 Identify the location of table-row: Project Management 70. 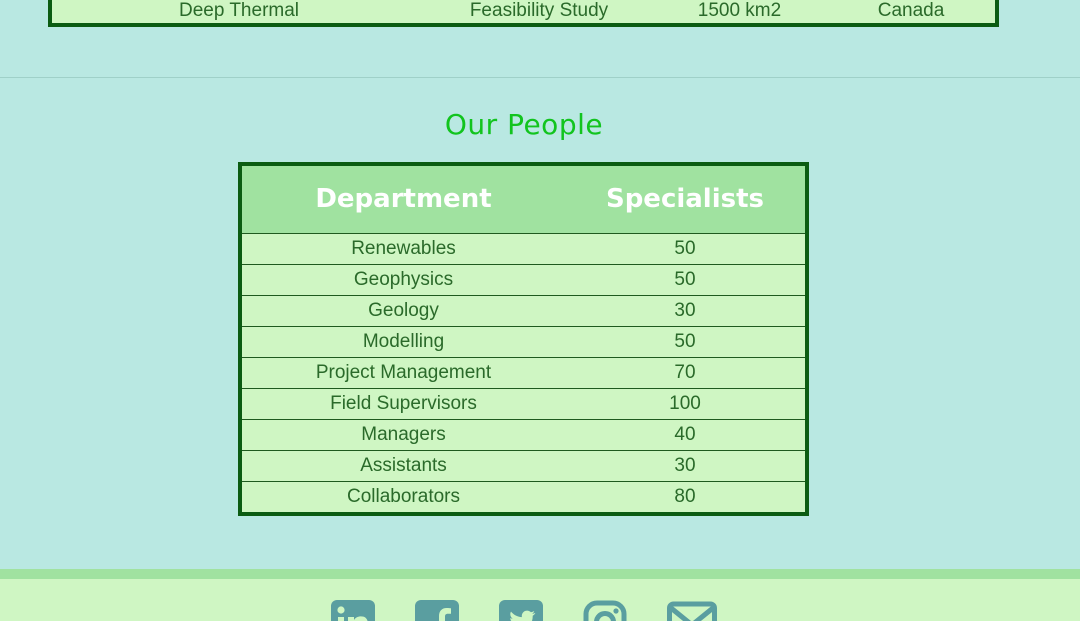
(523, 373).